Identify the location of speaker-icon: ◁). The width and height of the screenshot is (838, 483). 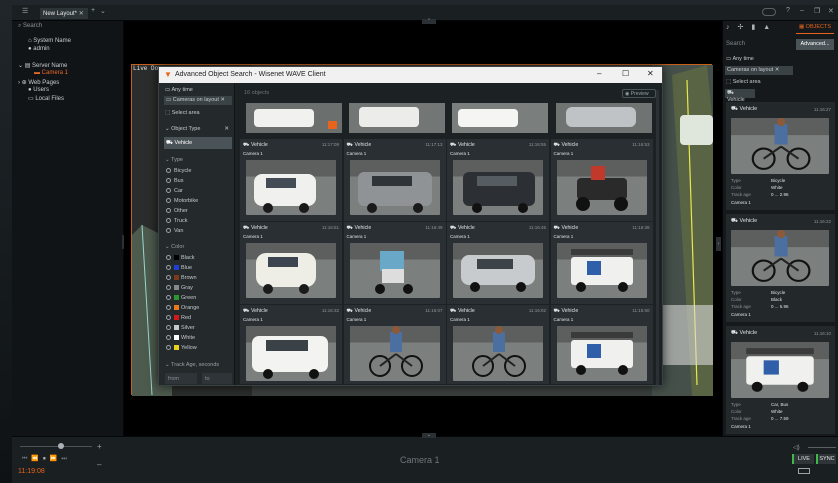
(796, 447).